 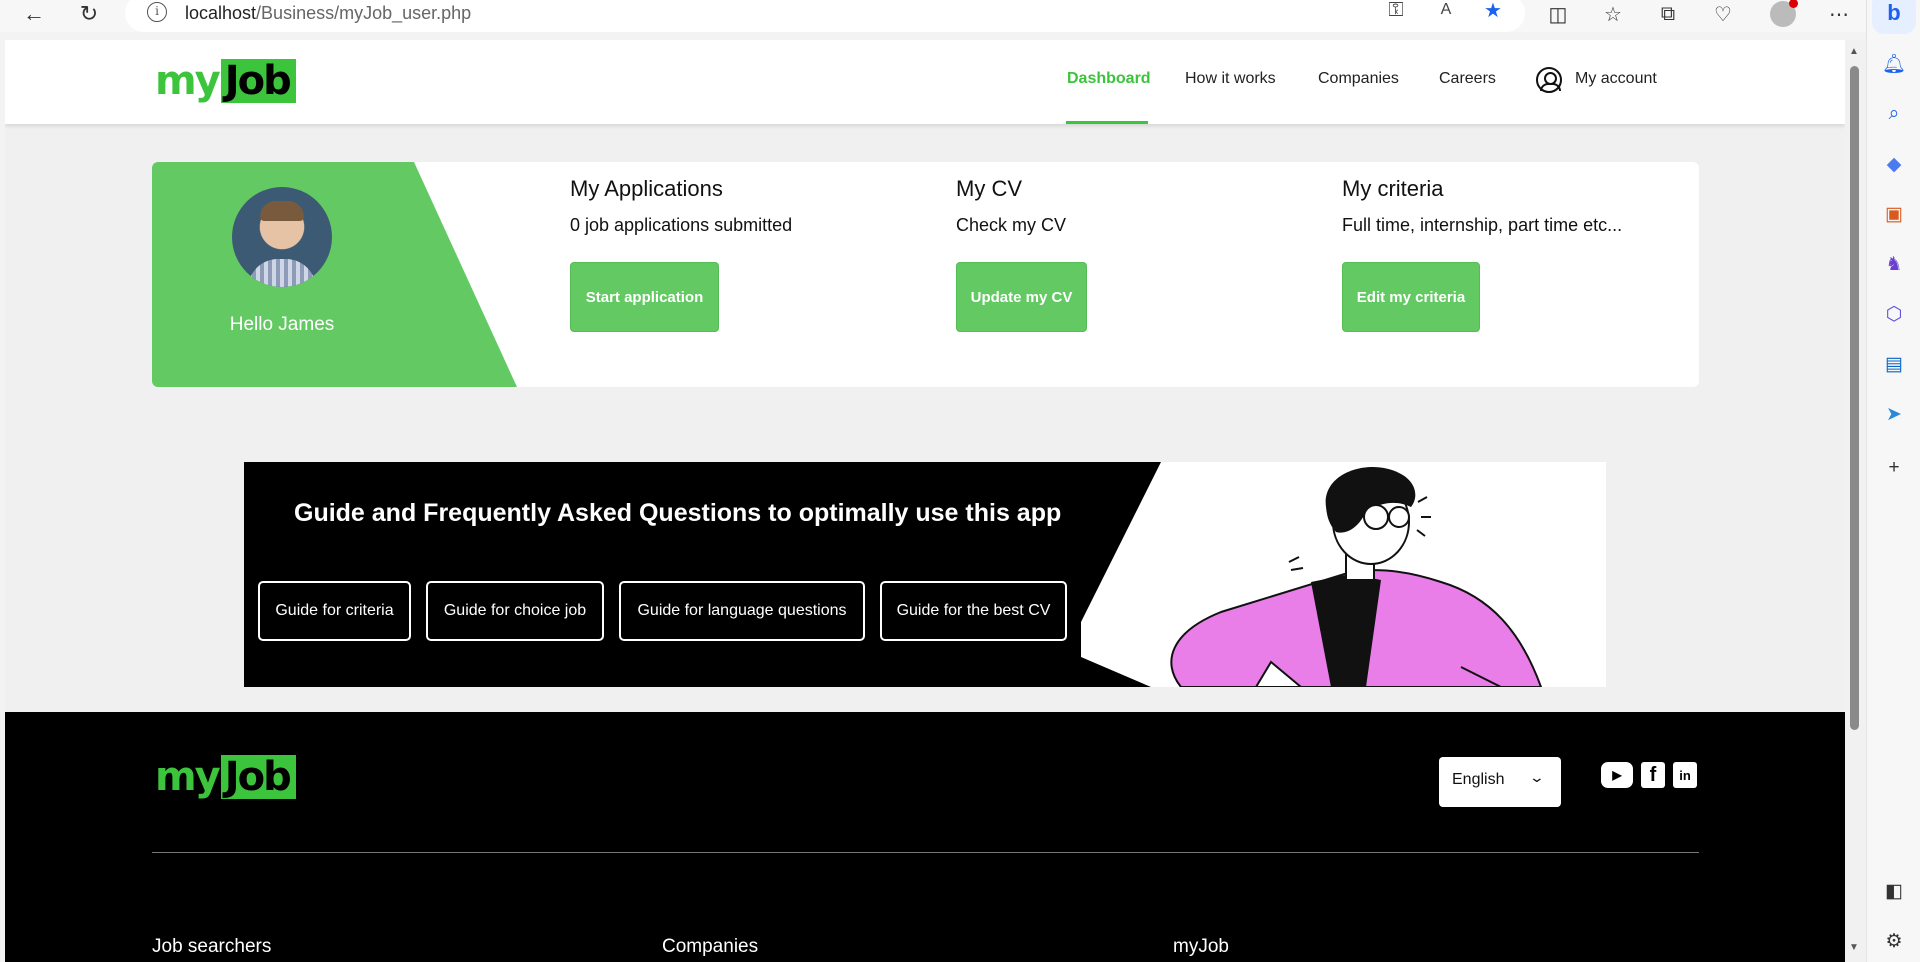 I want to click on applications-title: My Applications, so click(x=646, y=188).